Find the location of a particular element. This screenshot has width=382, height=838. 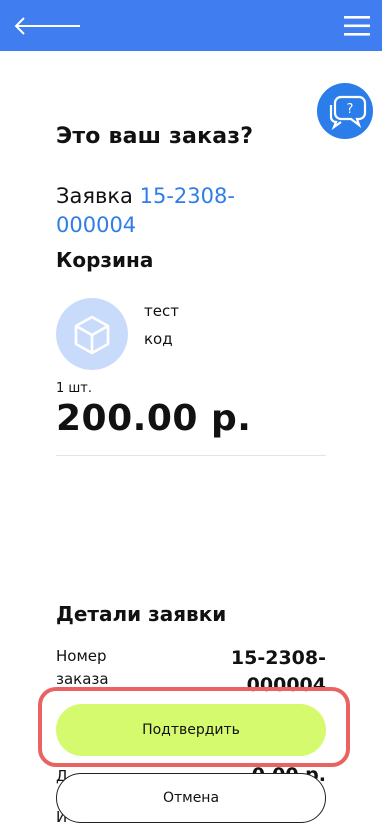

arrow-left-icon is located at coordinates (47, 26).